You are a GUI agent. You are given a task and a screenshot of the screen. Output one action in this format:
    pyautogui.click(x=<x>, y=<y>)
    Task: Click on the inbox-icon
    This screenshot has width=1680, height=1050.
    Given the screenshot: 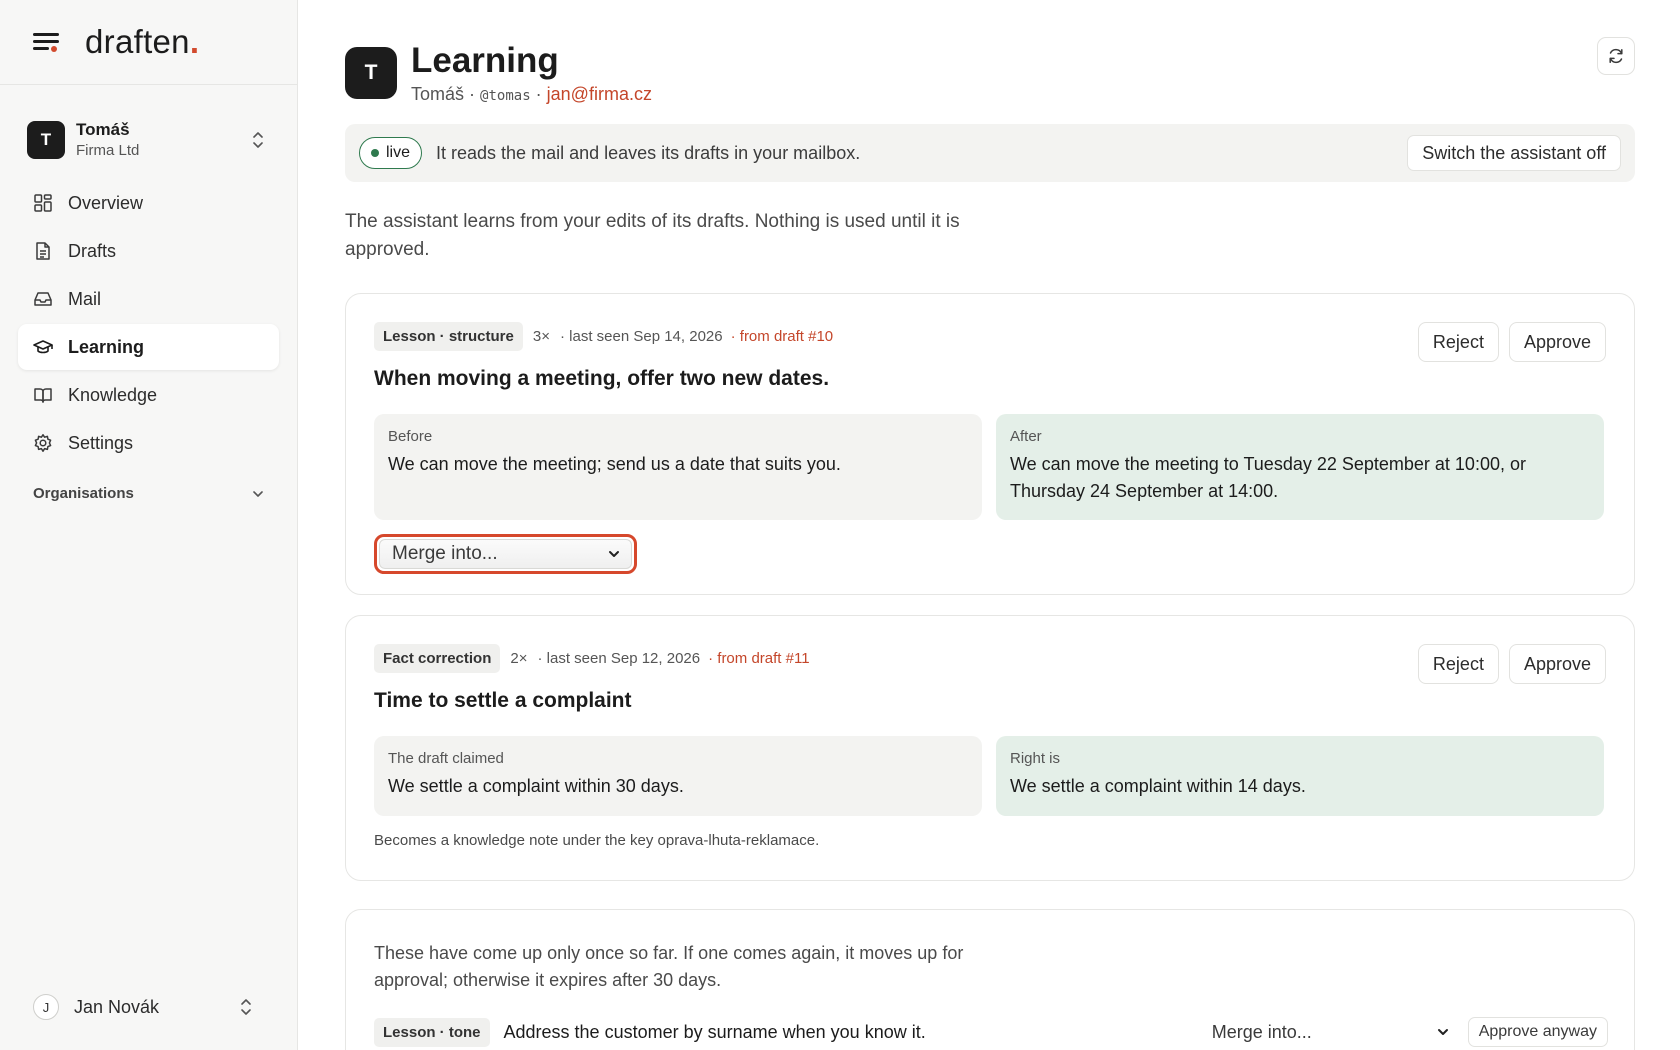 What is the action you would take?
    pyautogui.click(x=43, y=299)
    